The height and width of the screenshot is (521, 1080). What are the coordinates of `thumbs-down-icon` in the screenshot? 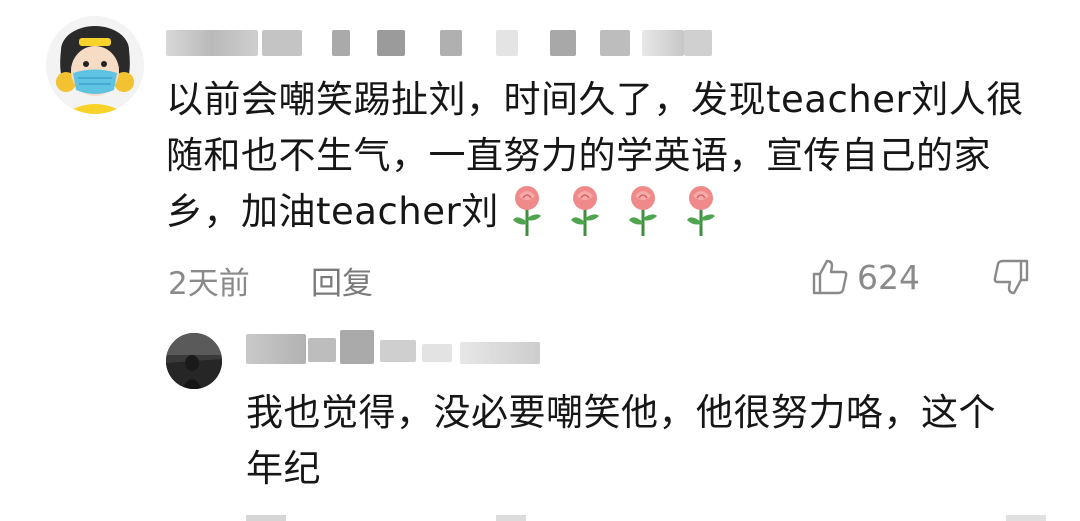 It's located at (1011, 277).